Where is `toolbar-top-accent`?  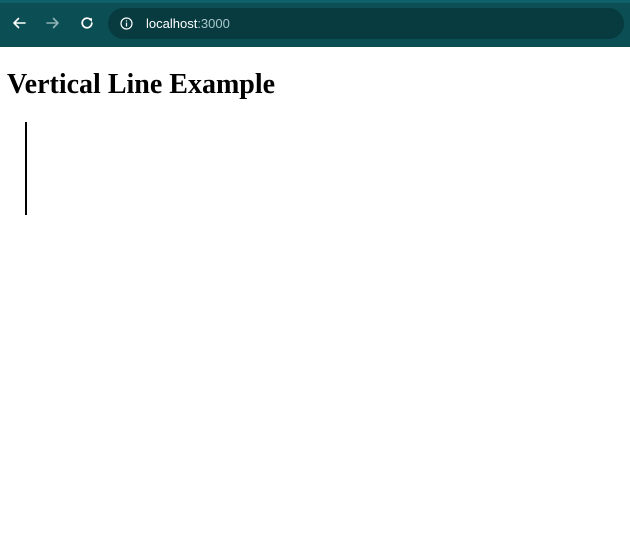 toolbar-top-accent is located at coordinates (315, 1).